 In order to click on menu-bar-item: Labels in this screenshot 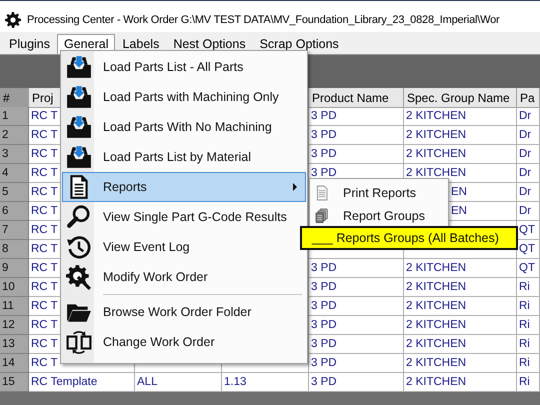, I will do `click(140, 44)`.